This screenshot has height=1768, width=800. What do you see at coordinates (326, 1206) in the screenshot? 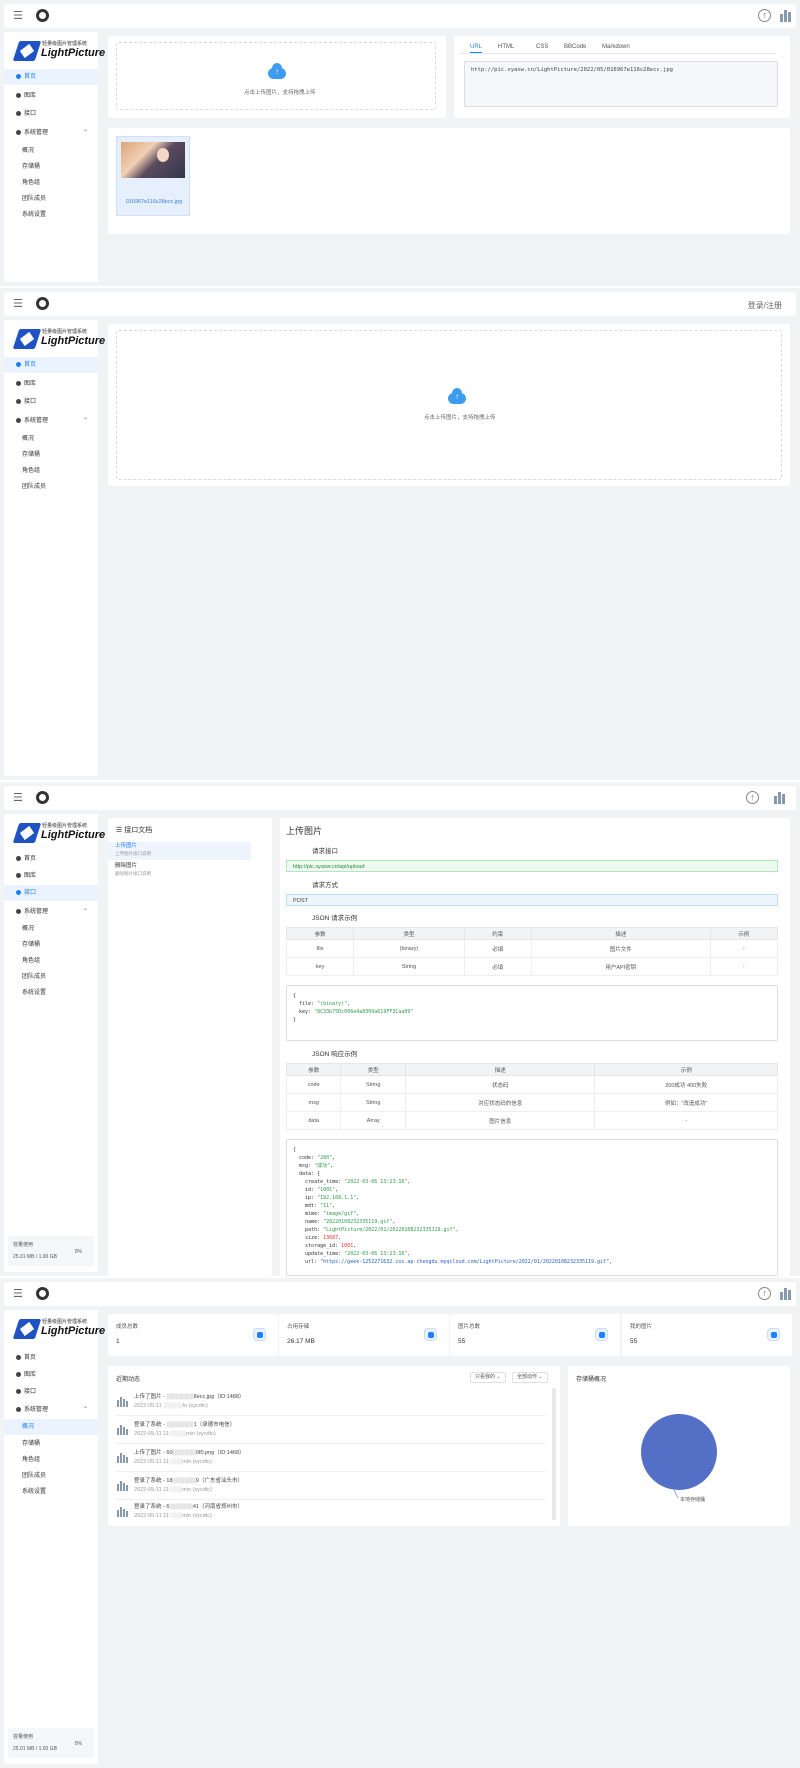
I see `json-value: "11"` at bounding box center [326, 1206].